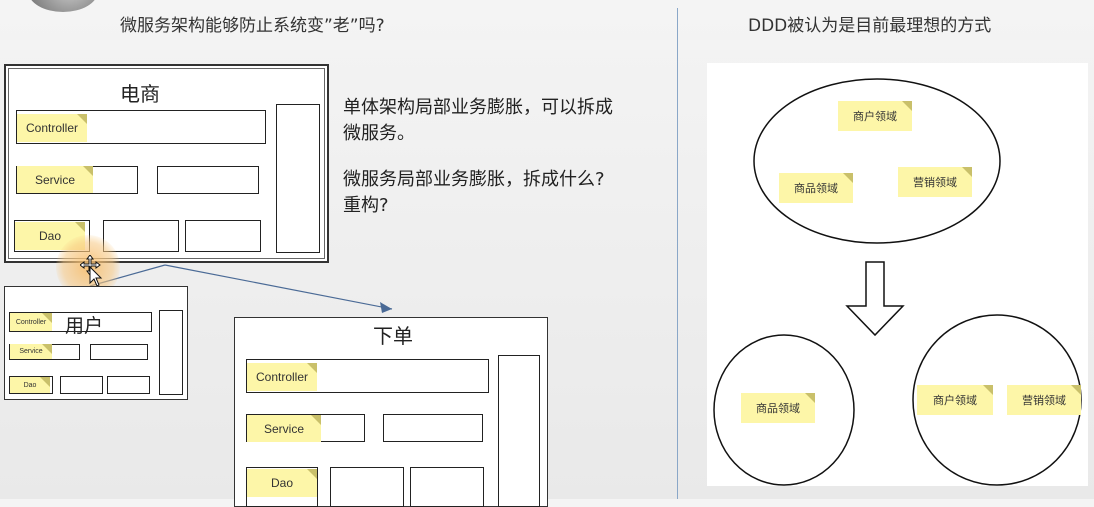 Image resolution: width=1094 pixels, height=507 pixels. I want to click on top-marketing-note: 营销领域, so click(935, 182).